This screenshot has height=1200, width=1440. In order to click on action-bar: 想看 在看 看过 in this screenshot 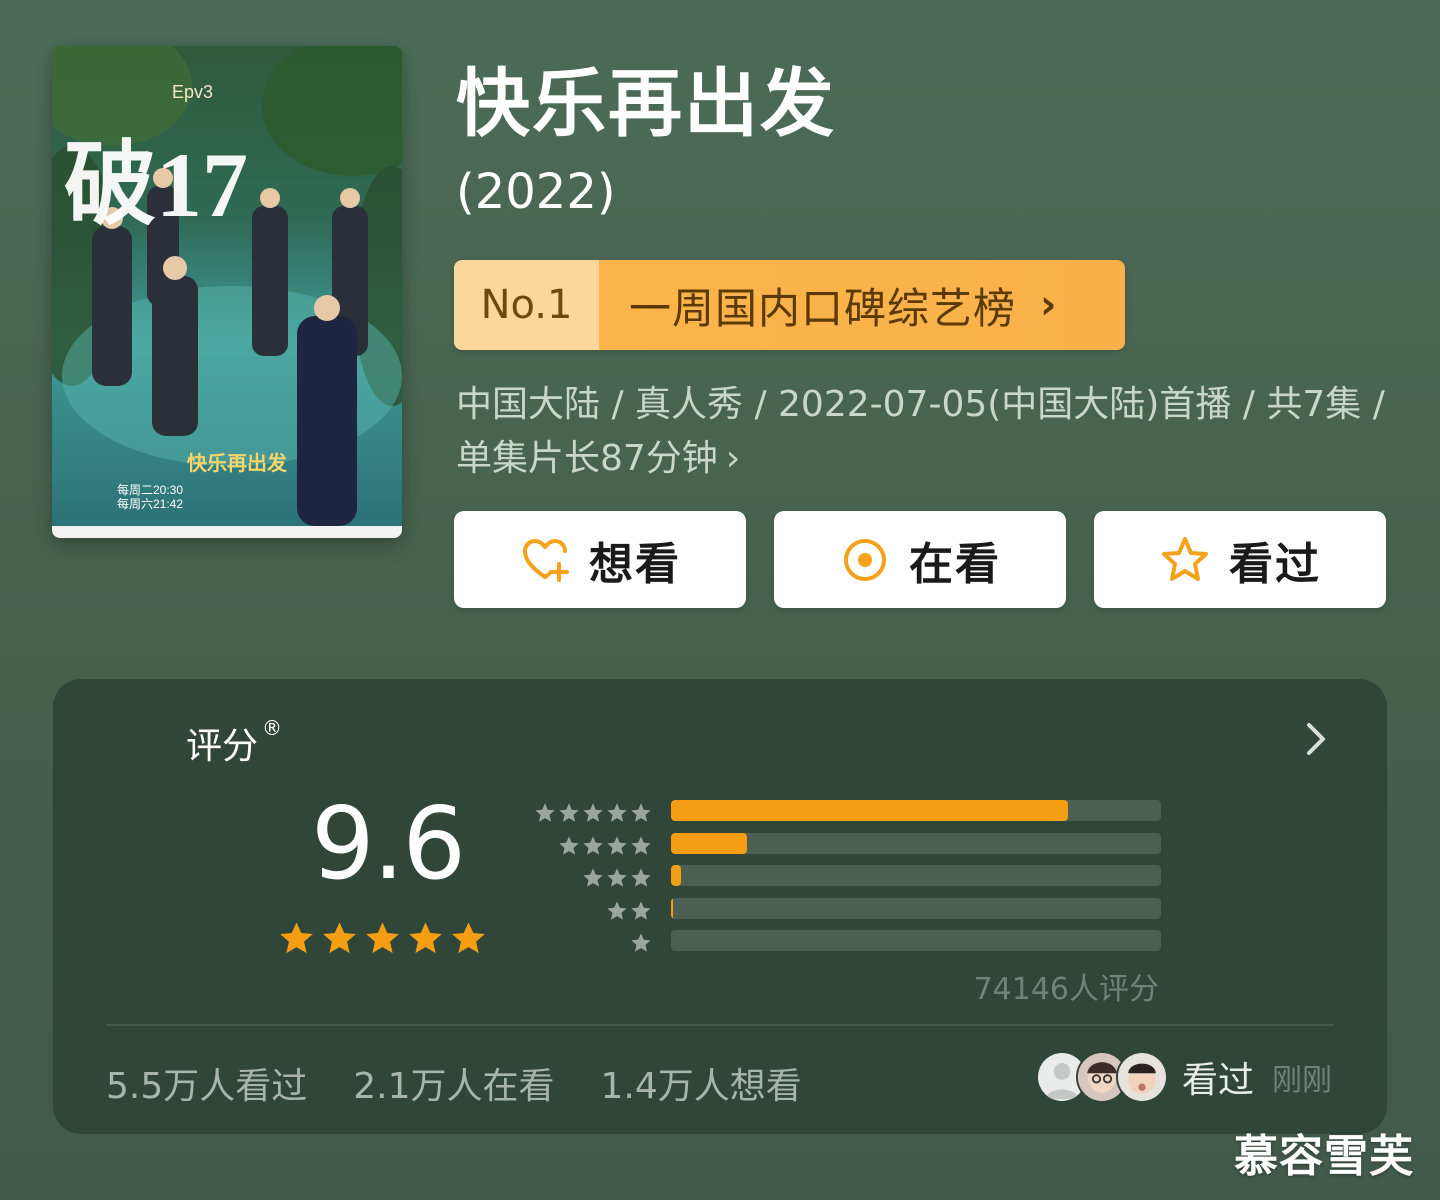, I will do `click(920, 559)`.